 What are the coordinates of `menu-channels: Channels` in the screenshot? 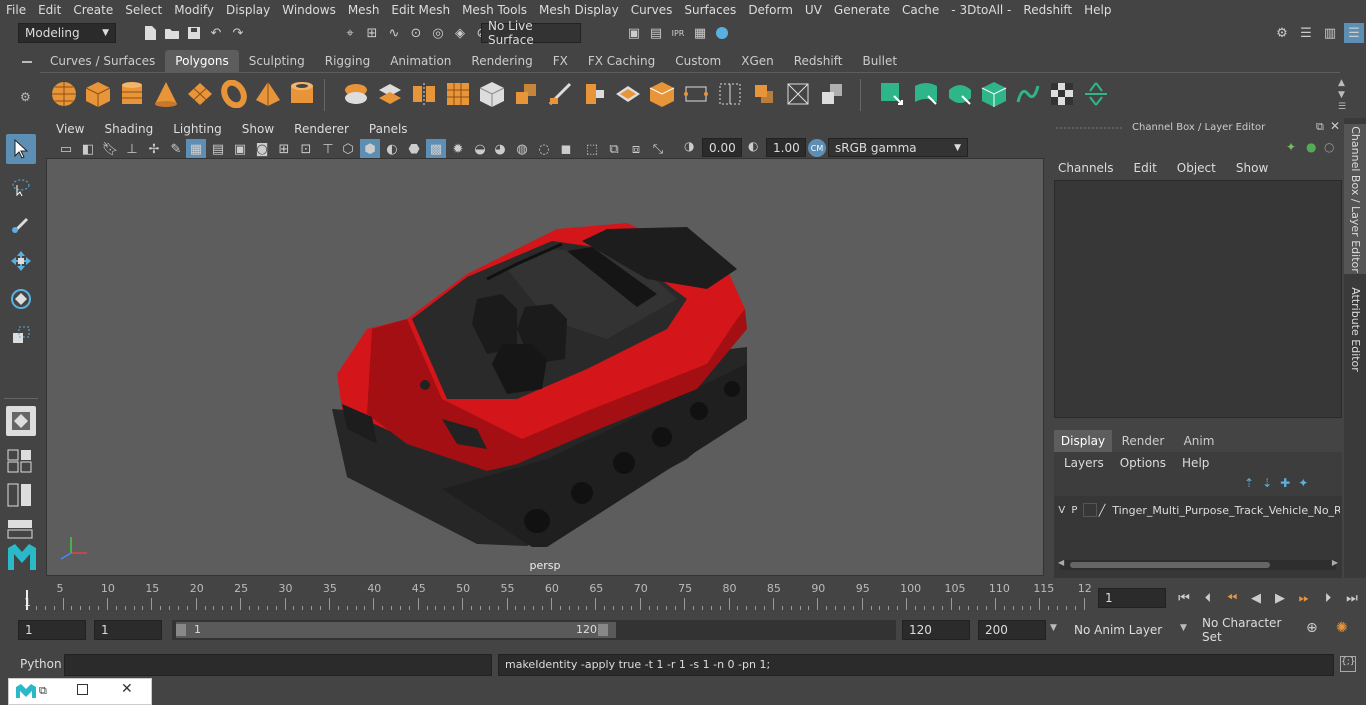 It's located at (1086, 168).